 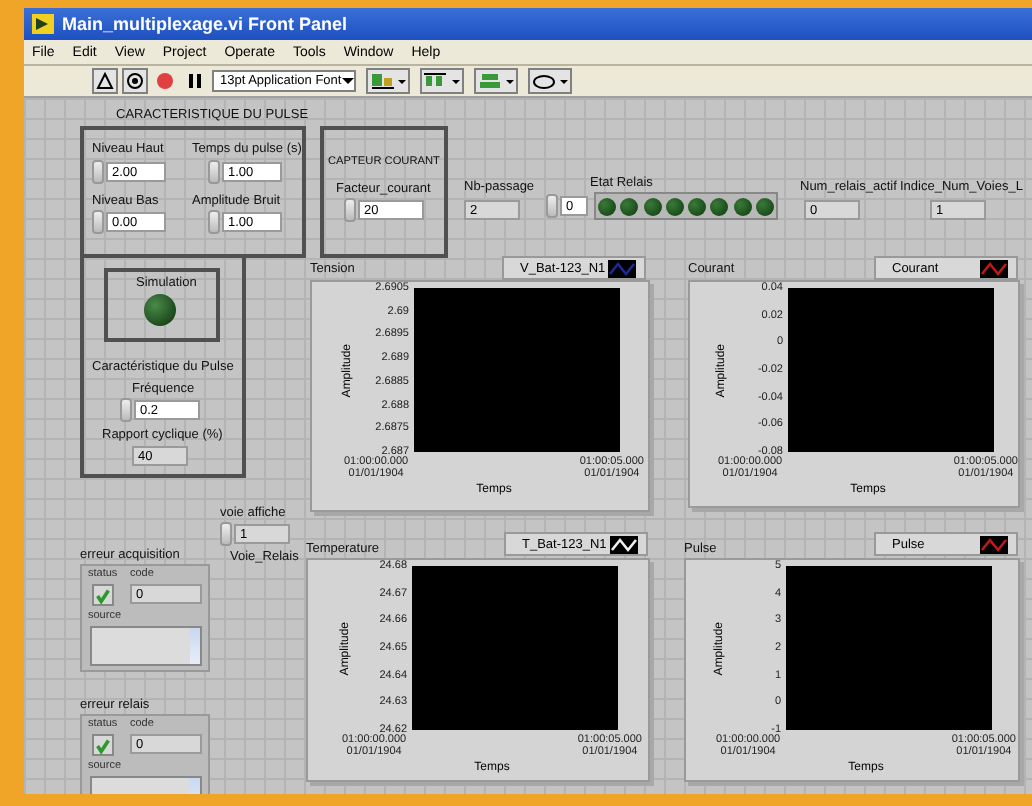 I want to click on resize-objects-button, so click(x=496, y=81).